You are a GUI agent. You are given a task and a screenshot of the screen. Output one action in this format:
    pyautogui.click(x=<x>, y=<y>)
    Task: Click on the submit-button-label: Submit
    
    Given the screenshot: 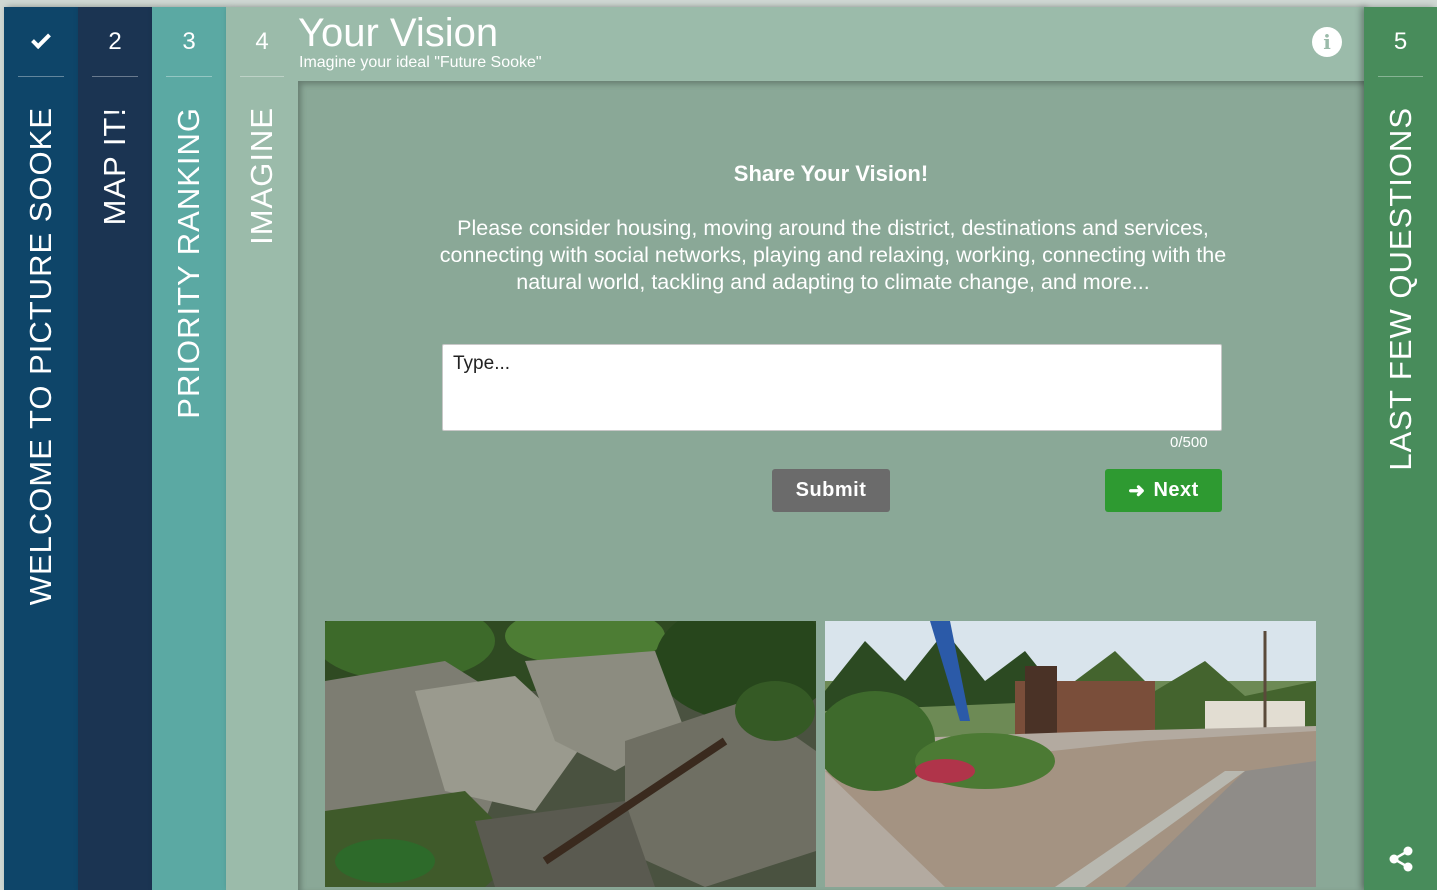 What is the action you would take?
    pyautogui.click(x=831, y=490)
    